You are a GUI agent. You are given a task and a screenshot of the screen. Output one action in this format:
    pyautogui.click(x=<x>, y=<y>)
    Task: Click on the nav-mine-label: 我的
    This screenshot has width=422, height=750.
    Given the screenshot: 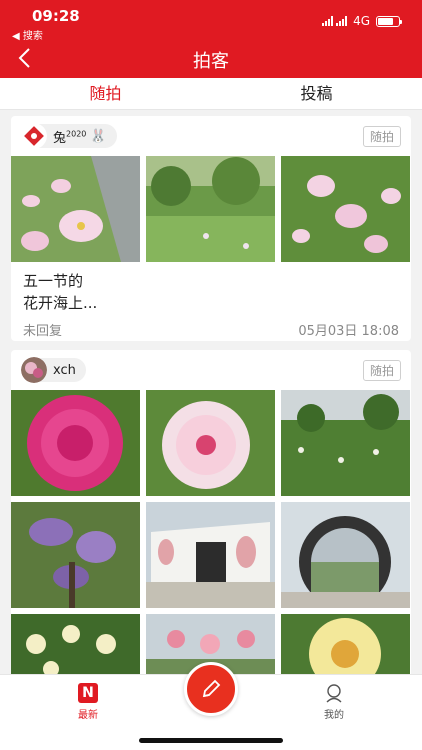 What is the action you would take?
    pyautogui.click(x=334, y=715)
    